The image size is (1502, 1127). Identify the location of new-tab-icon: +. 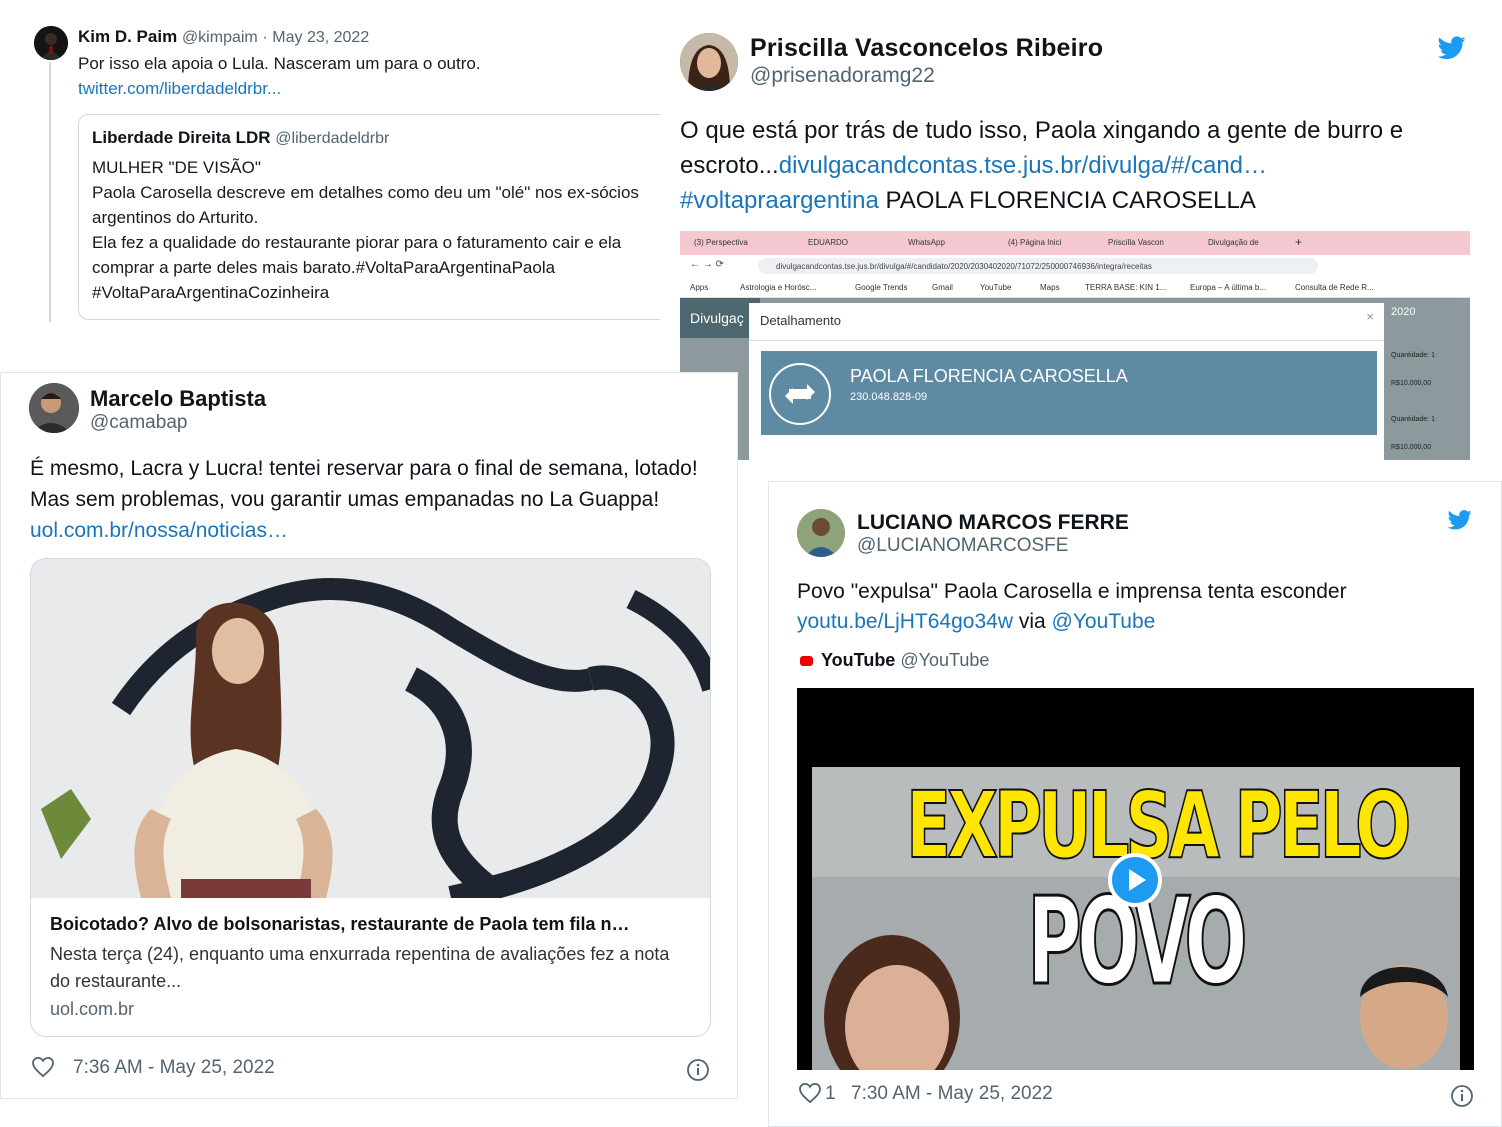
(1299, 242).